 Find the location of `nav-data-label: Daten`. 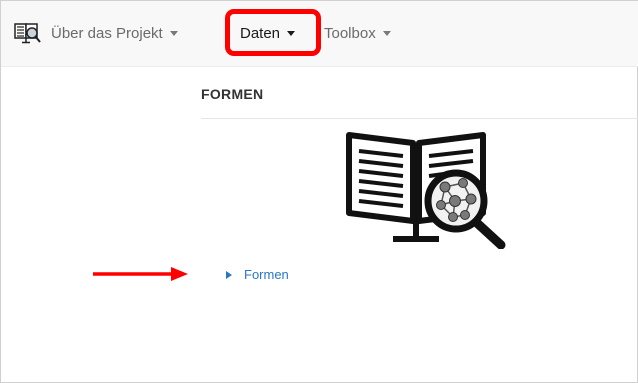

nav-data-label: Daten is located at coordinates (260, 33).